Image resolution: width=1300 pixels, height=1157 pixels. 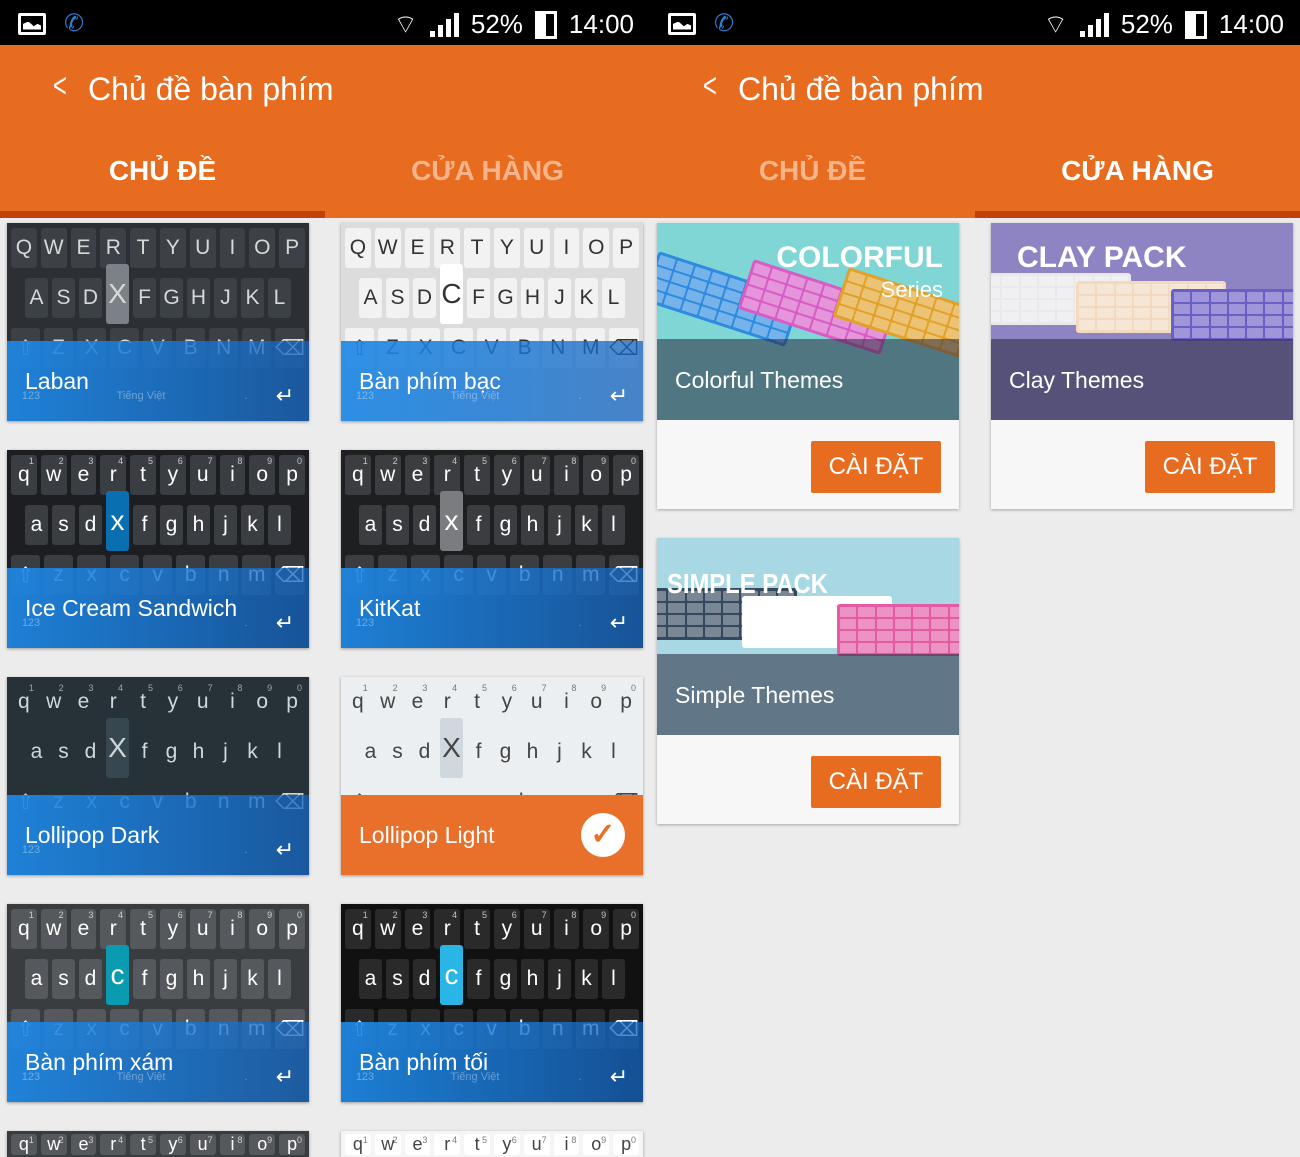 What do you see at coordinates (198, 752) in the screenshot?
I see `key: h` at bounding box center [198, 752].